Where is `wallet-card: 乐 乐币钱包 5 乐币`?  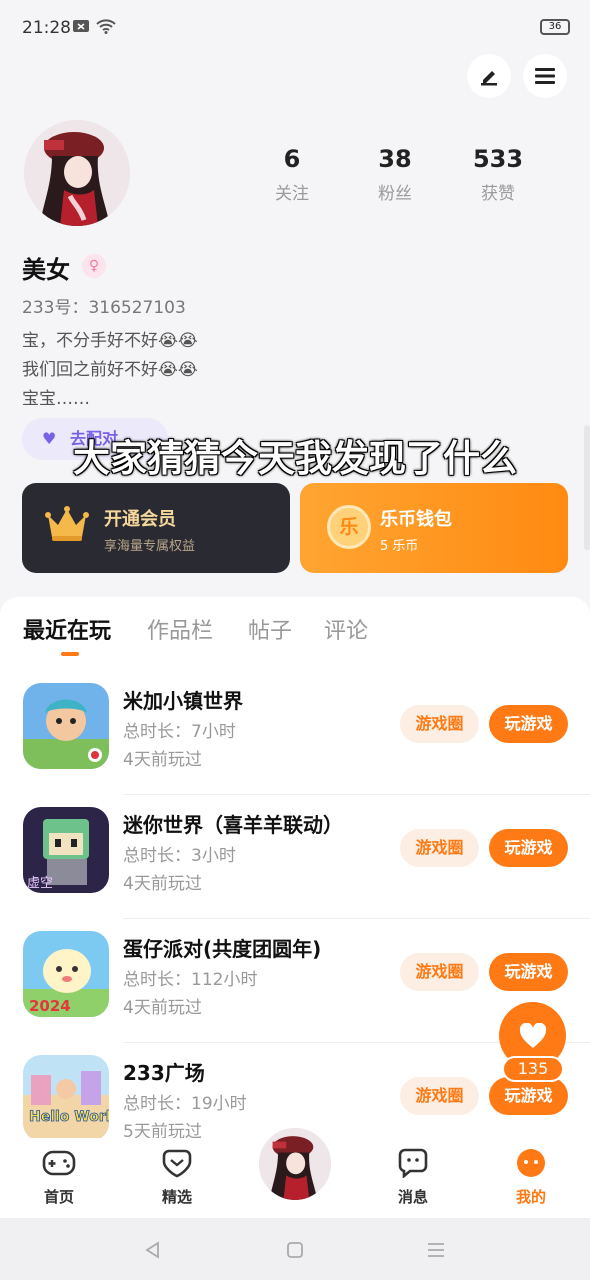
wallet-card: 乐 乐币钱包 5 乐币 is located at coordinates (434, 528).